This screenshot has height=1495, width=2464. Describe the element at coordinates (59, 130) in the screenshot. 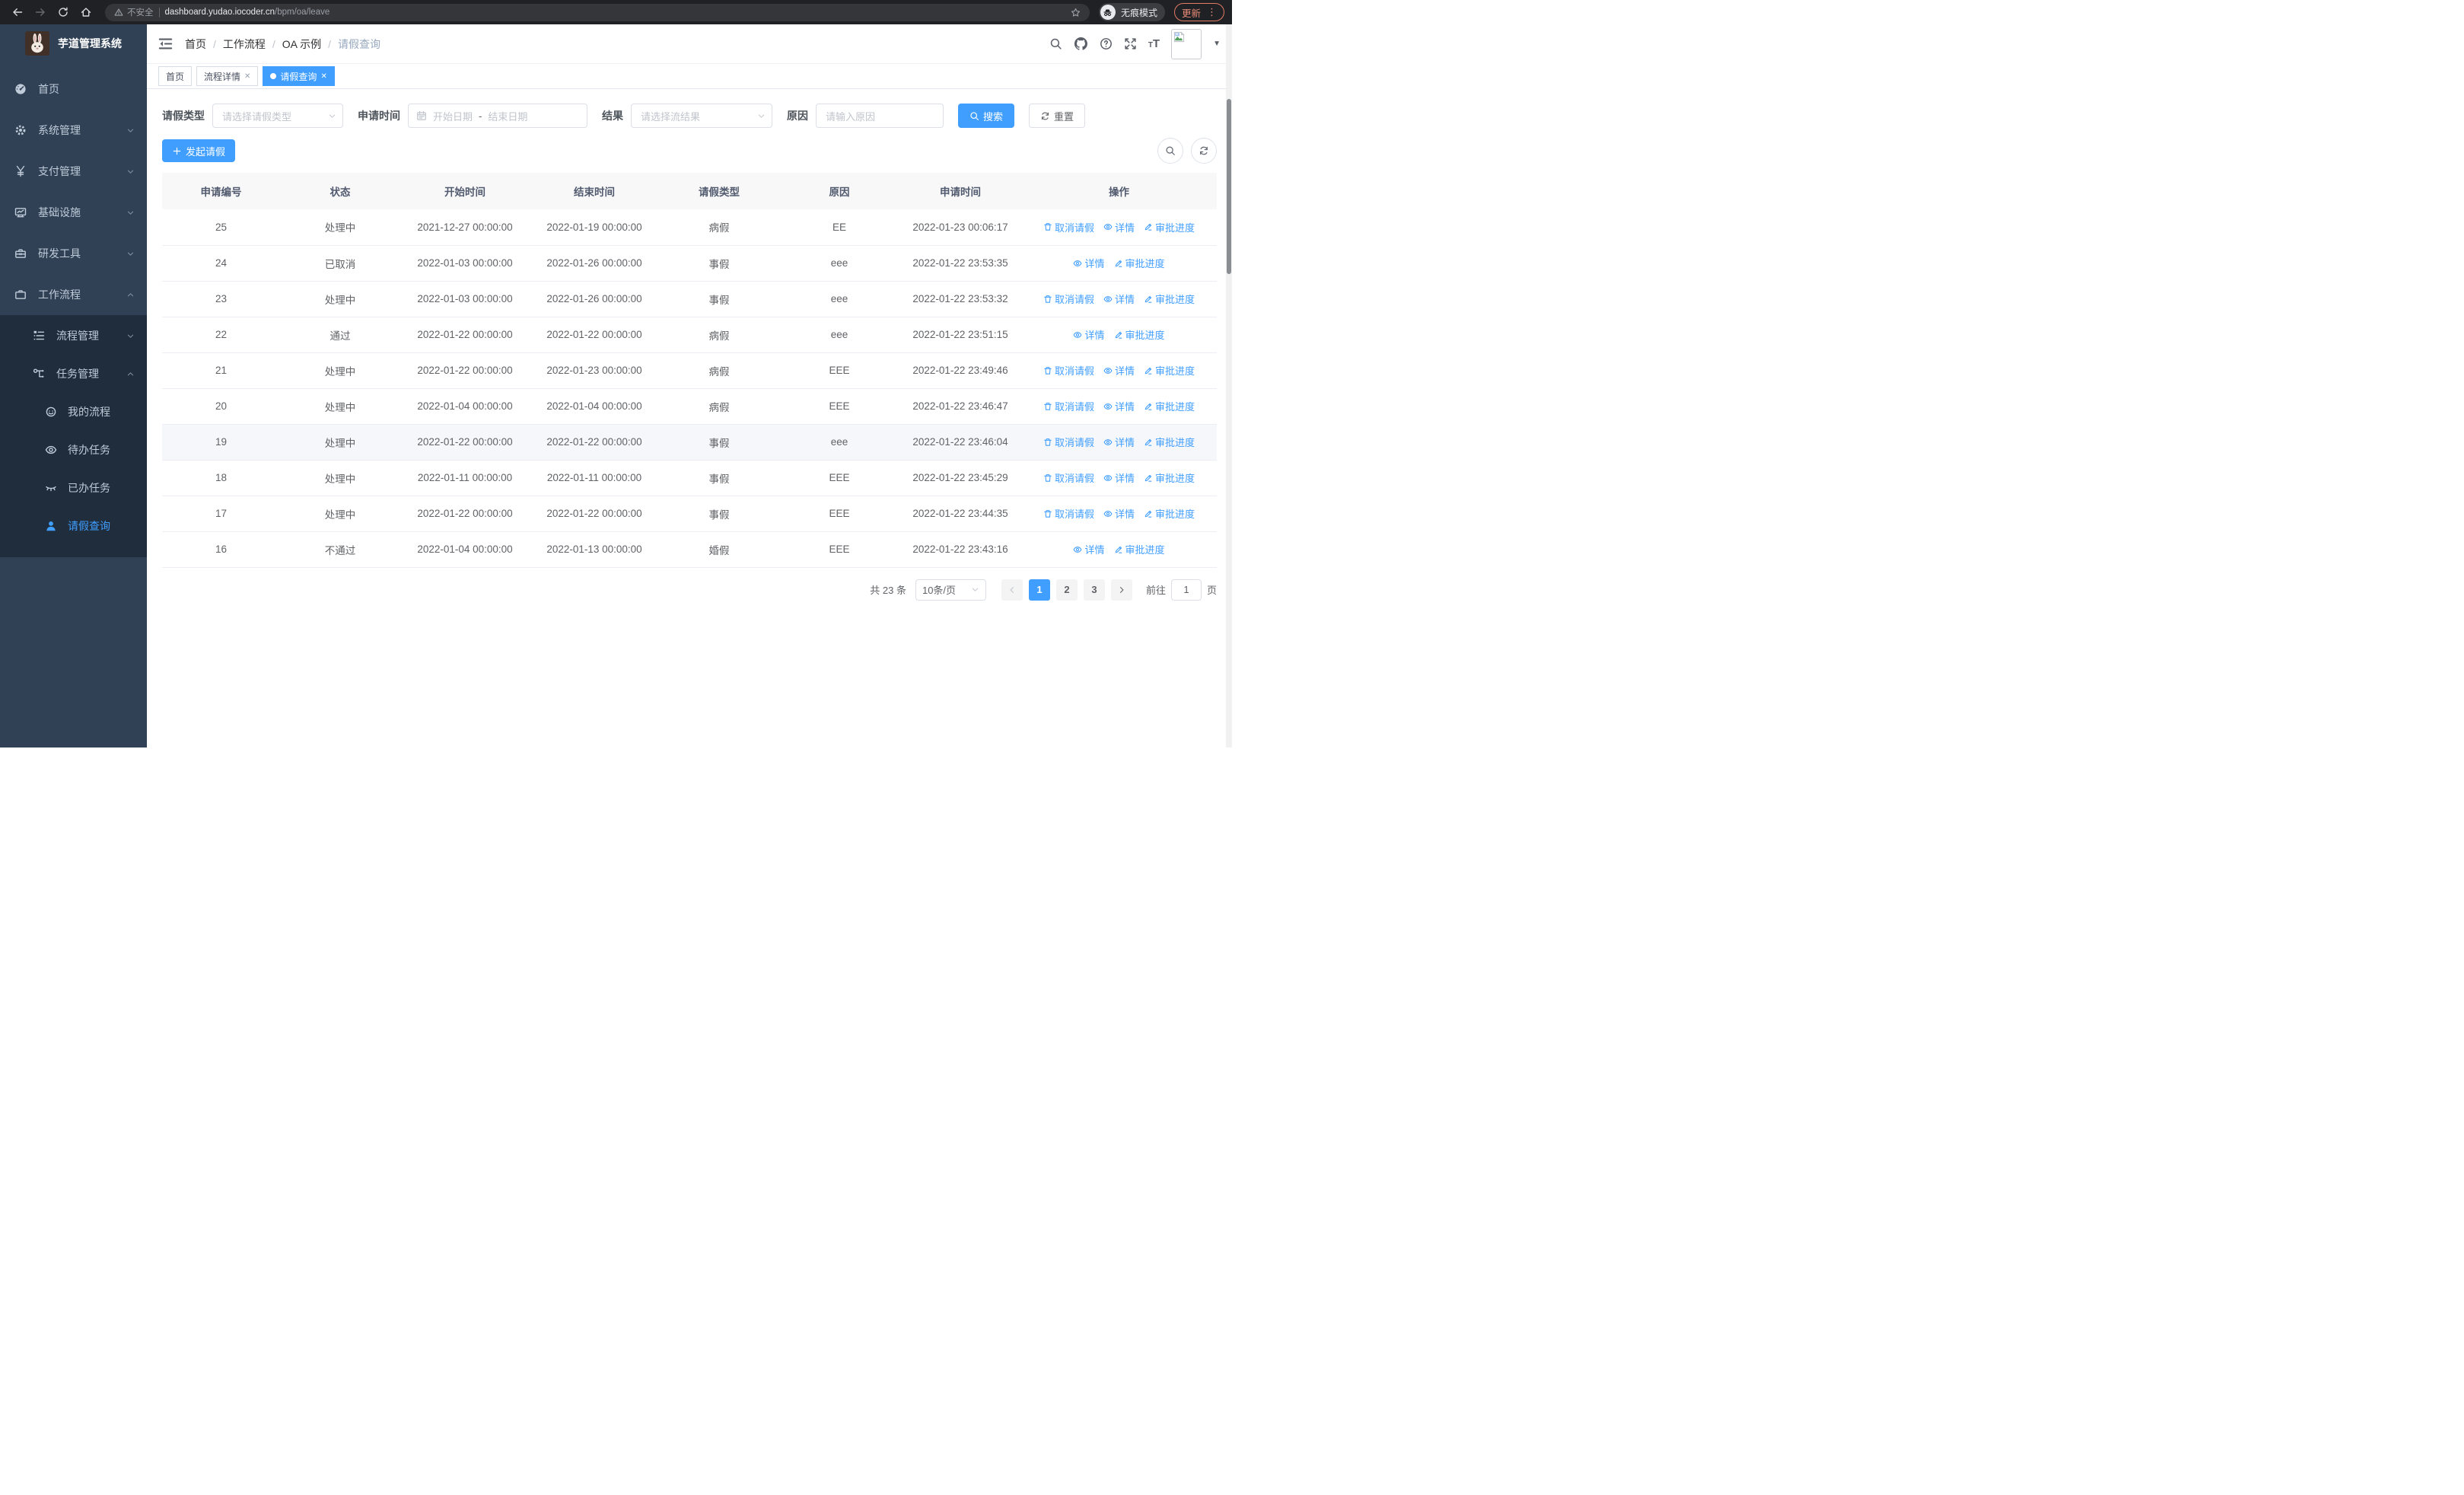

I see `sidebar-item-label: 系统管理` at that location.